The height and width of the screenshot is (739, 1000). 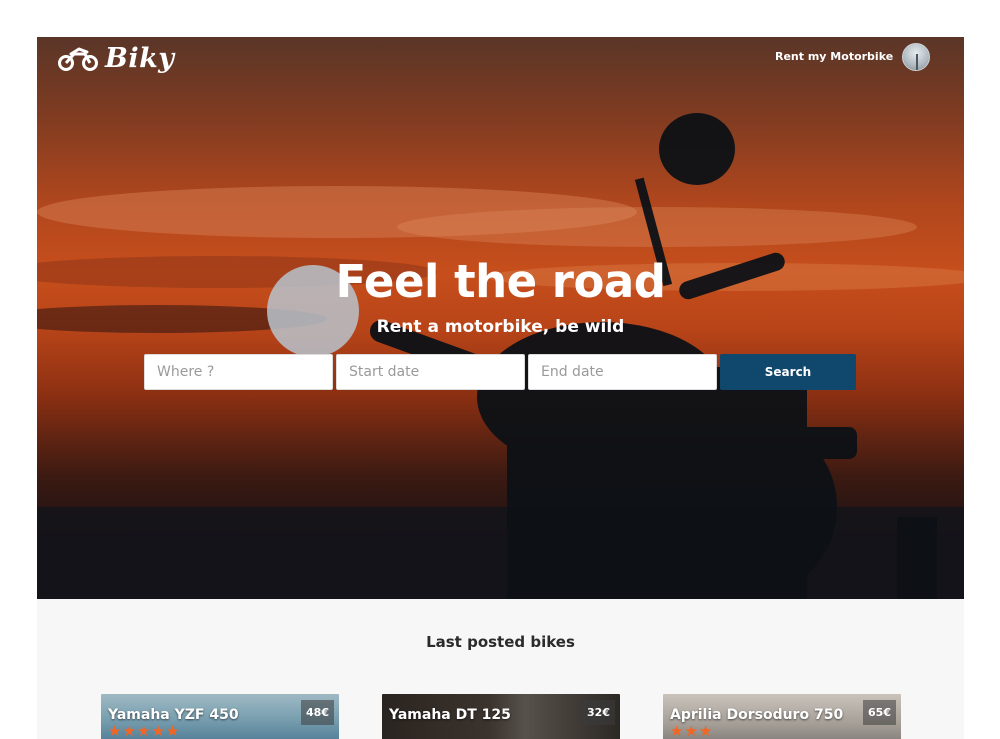 I want to click on bike-card: Yamaha YZF 450 48€ ★ ★ ★ ★ ★, so click(x=220, y=716).